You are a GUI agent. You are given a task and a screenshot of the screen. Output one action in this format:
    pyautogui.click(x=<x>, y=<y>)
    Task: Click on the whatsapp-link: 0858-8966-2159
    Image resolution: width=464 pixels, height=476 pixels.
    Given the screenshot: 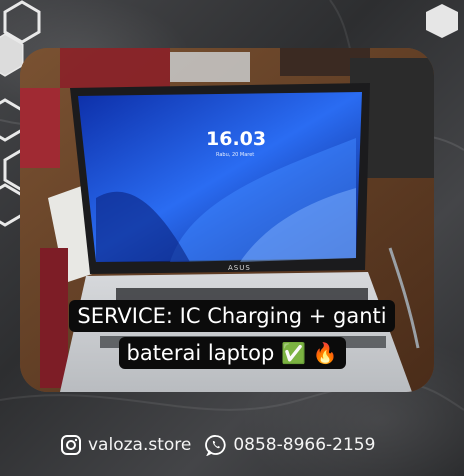 What is the action you would take?
    pyautogui.click(x=290, y=445)
    